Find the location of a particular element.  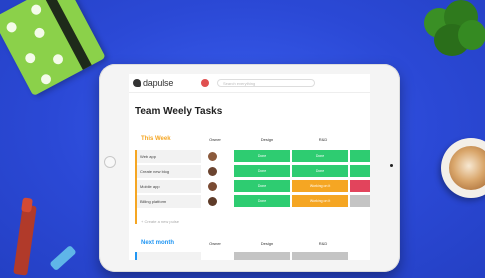

board-title: Team Weely Tasks is located at coordinates (178, 111).